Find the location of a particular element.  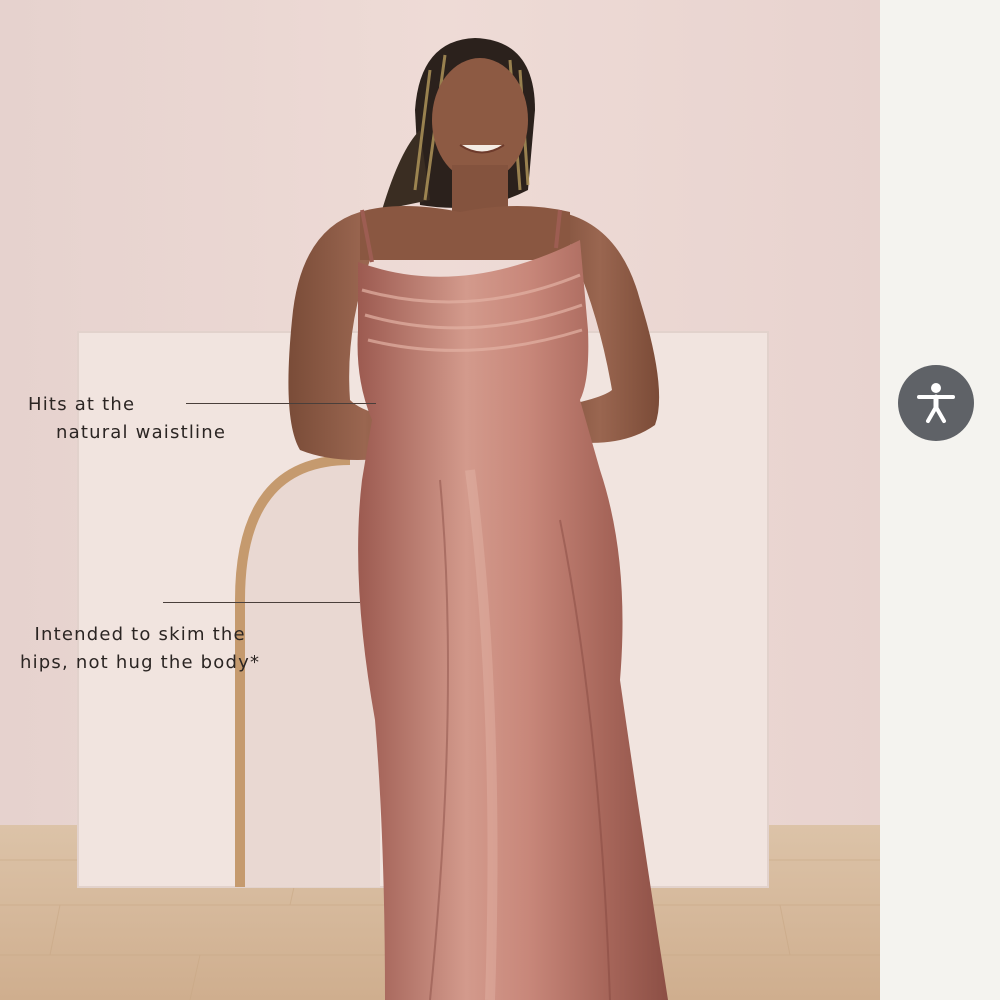

hips-annotation-line1: Intended to skim the is located at coordinates (140, 634).